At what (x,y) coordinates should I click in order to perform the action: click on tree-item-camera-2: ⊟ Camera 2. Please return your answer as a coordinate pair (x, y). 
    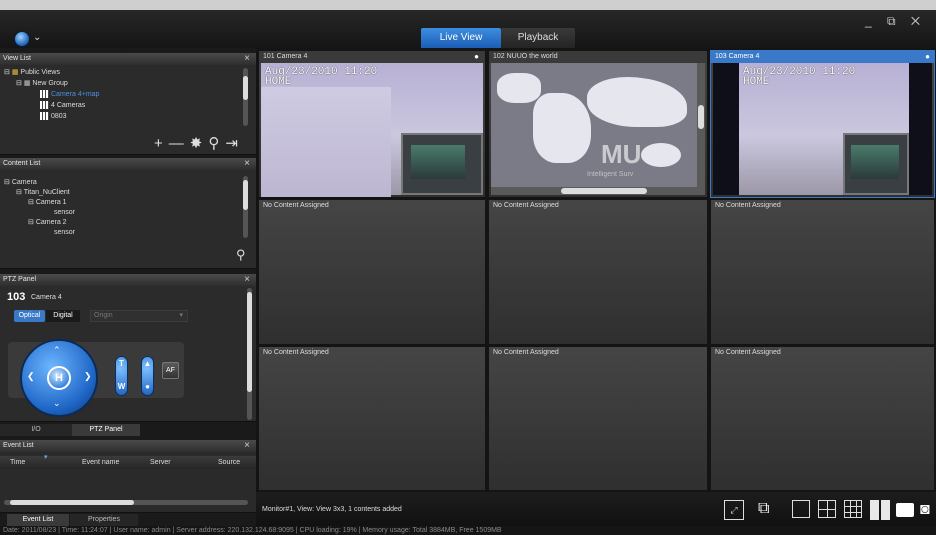
    Looking at the image, I should click on (47, 223).